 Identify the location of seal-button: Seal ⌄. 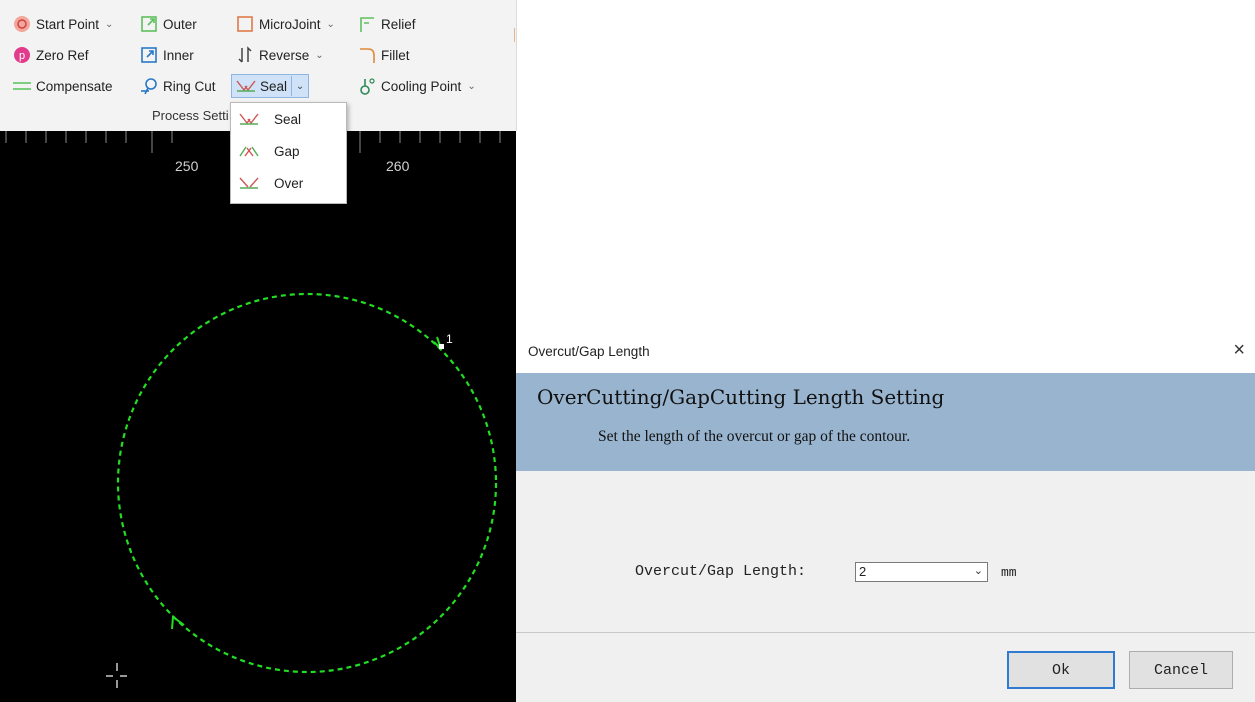
(270, 86).